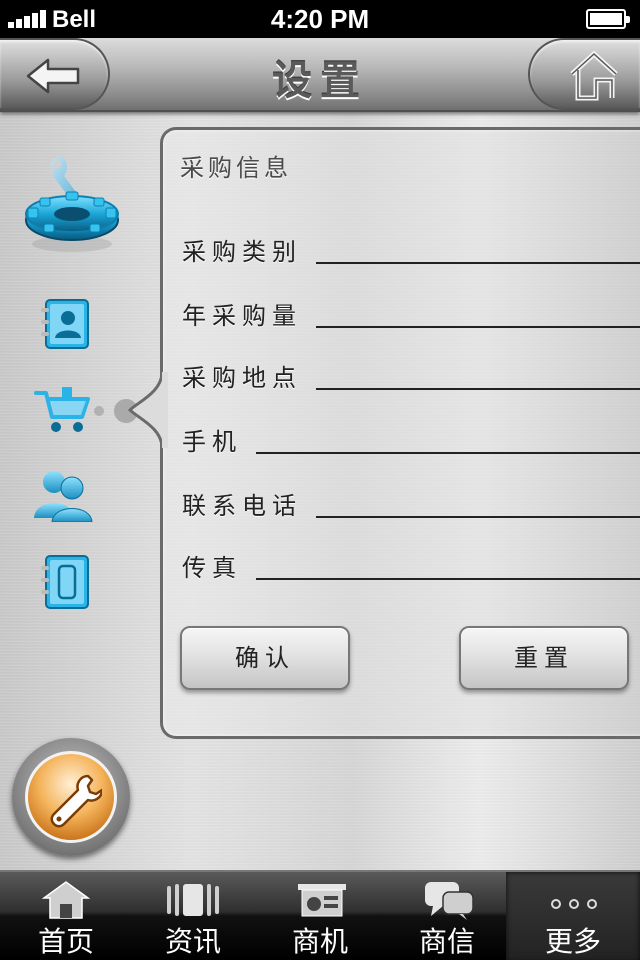 The width and height of the screenshot is (640, 960). I want to click on tab-business: 商机, so click(320, 916).